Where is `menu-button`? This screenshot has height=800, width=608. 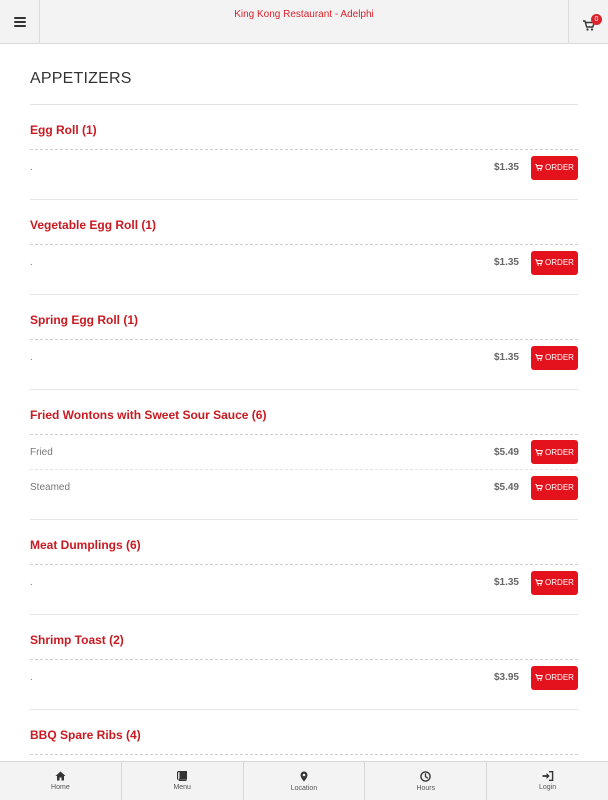 menu-button is located at coordinates (20, 22).